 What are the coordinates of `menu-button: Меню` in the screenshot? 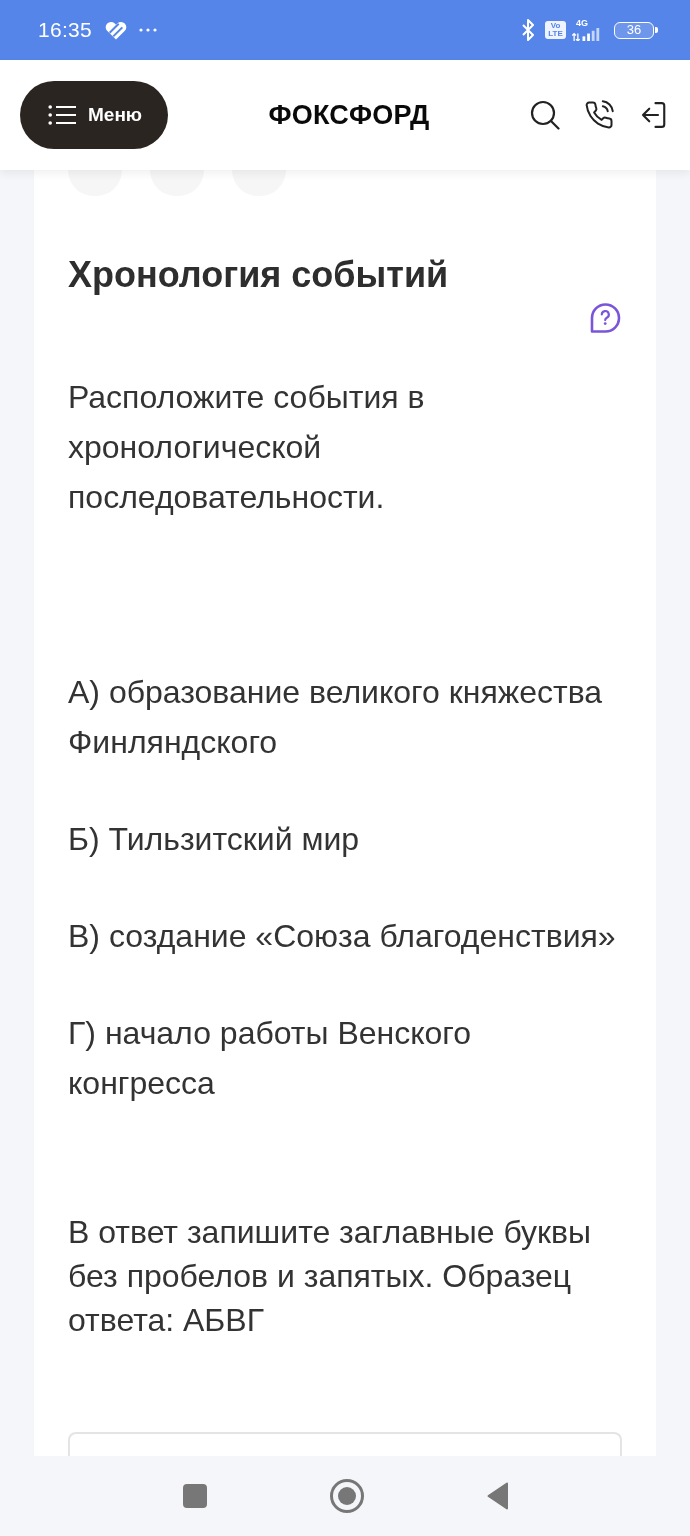 It's located at (94, 115).